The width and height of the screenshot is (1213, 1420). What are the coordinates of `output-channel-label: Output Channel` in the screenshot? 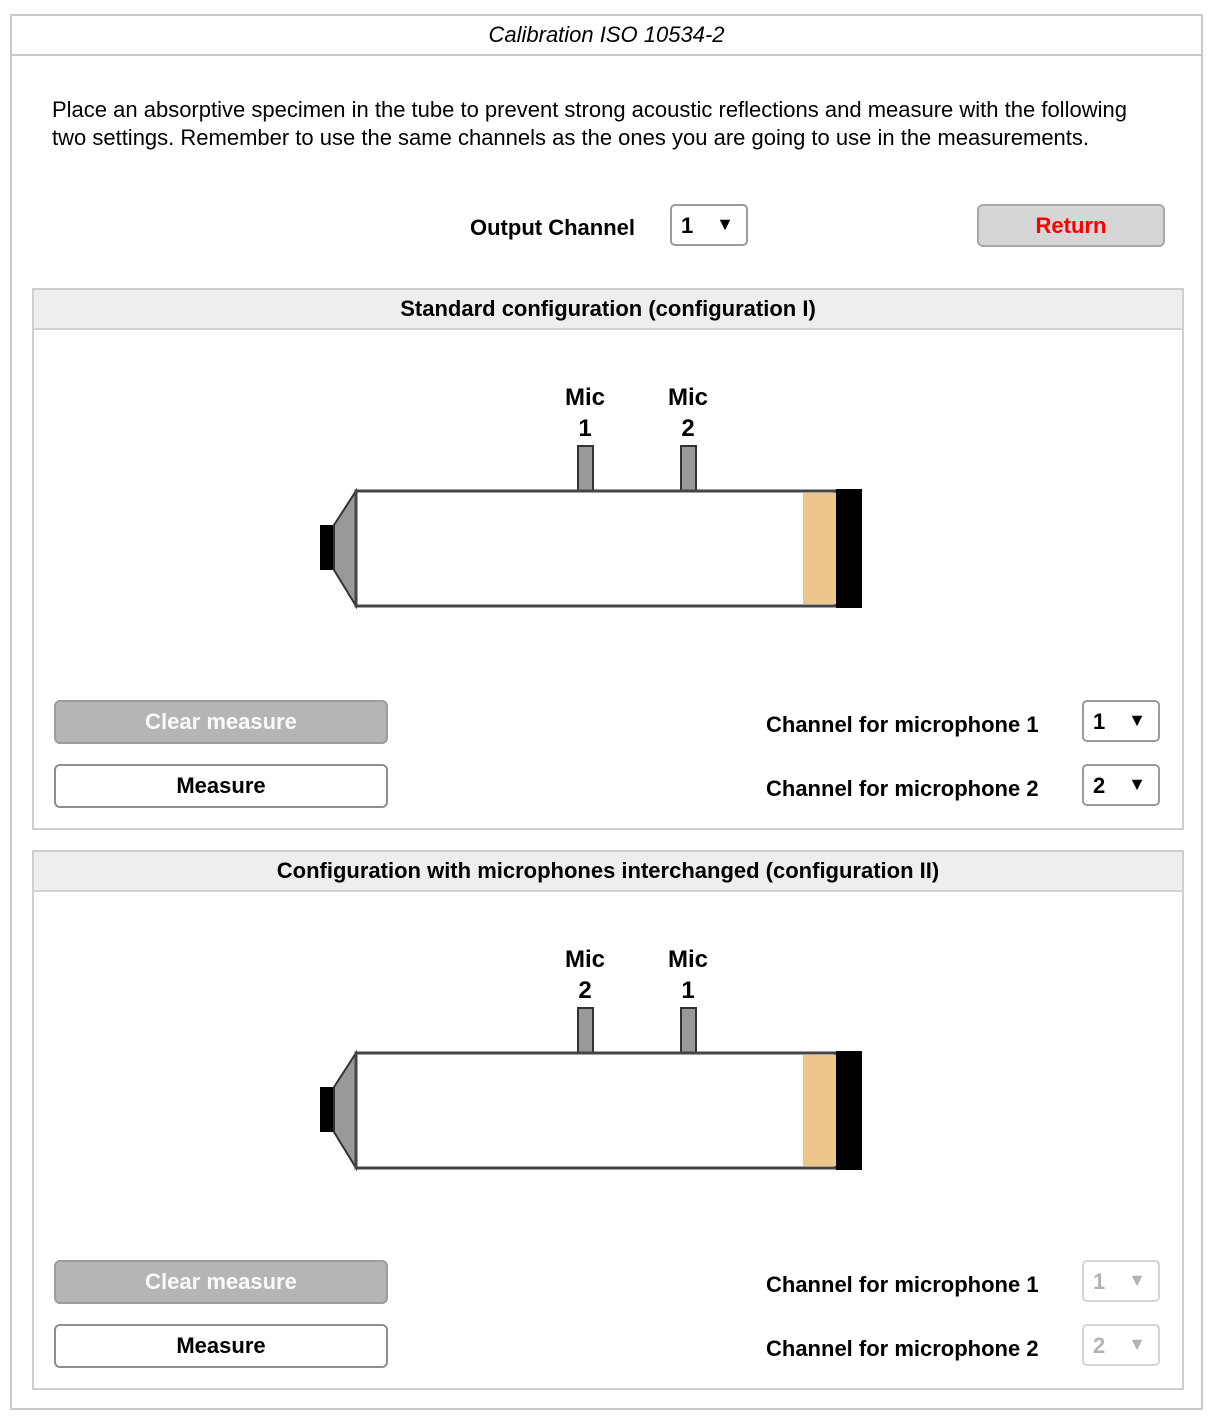 It's located at (552, 227).